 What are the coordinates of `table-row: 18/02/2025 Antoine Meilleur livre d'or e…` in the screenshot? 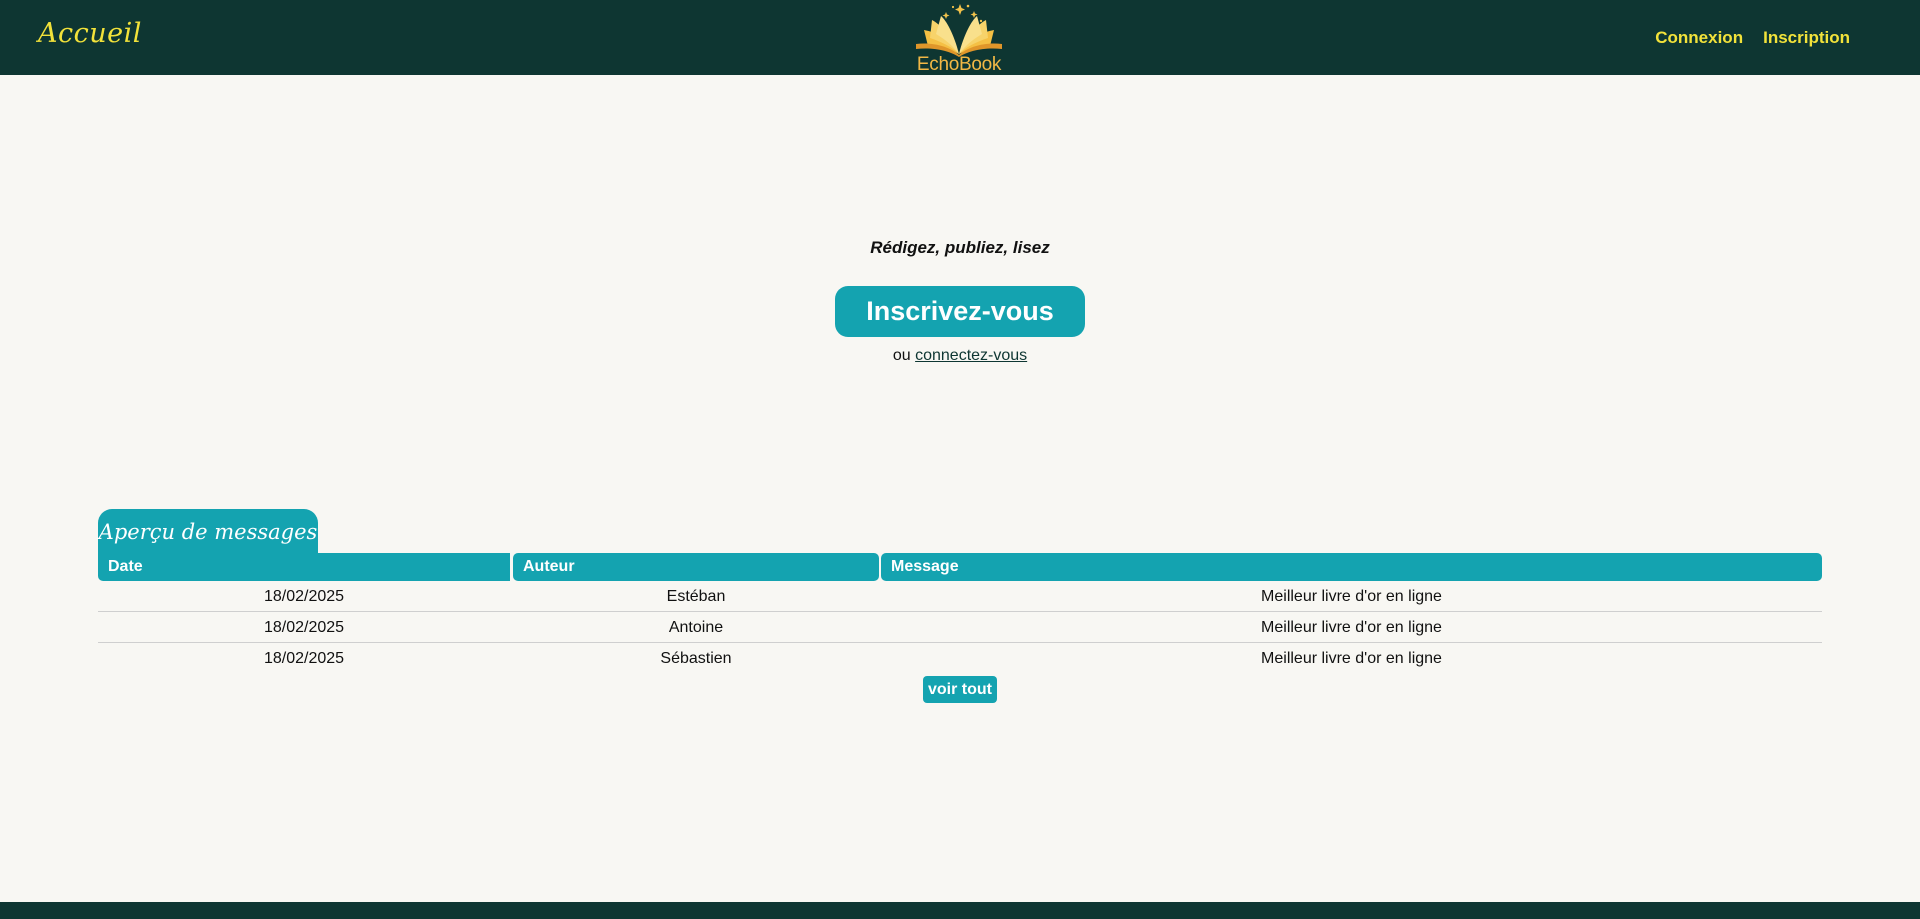 It's located at (960, 627).